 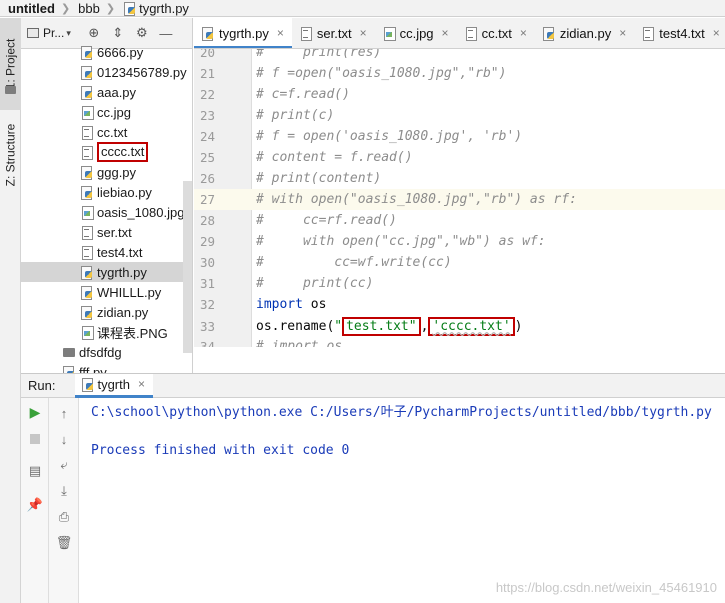 I want to click on tree-file: oasis_1080.jpg, so click(x=106, y=212).